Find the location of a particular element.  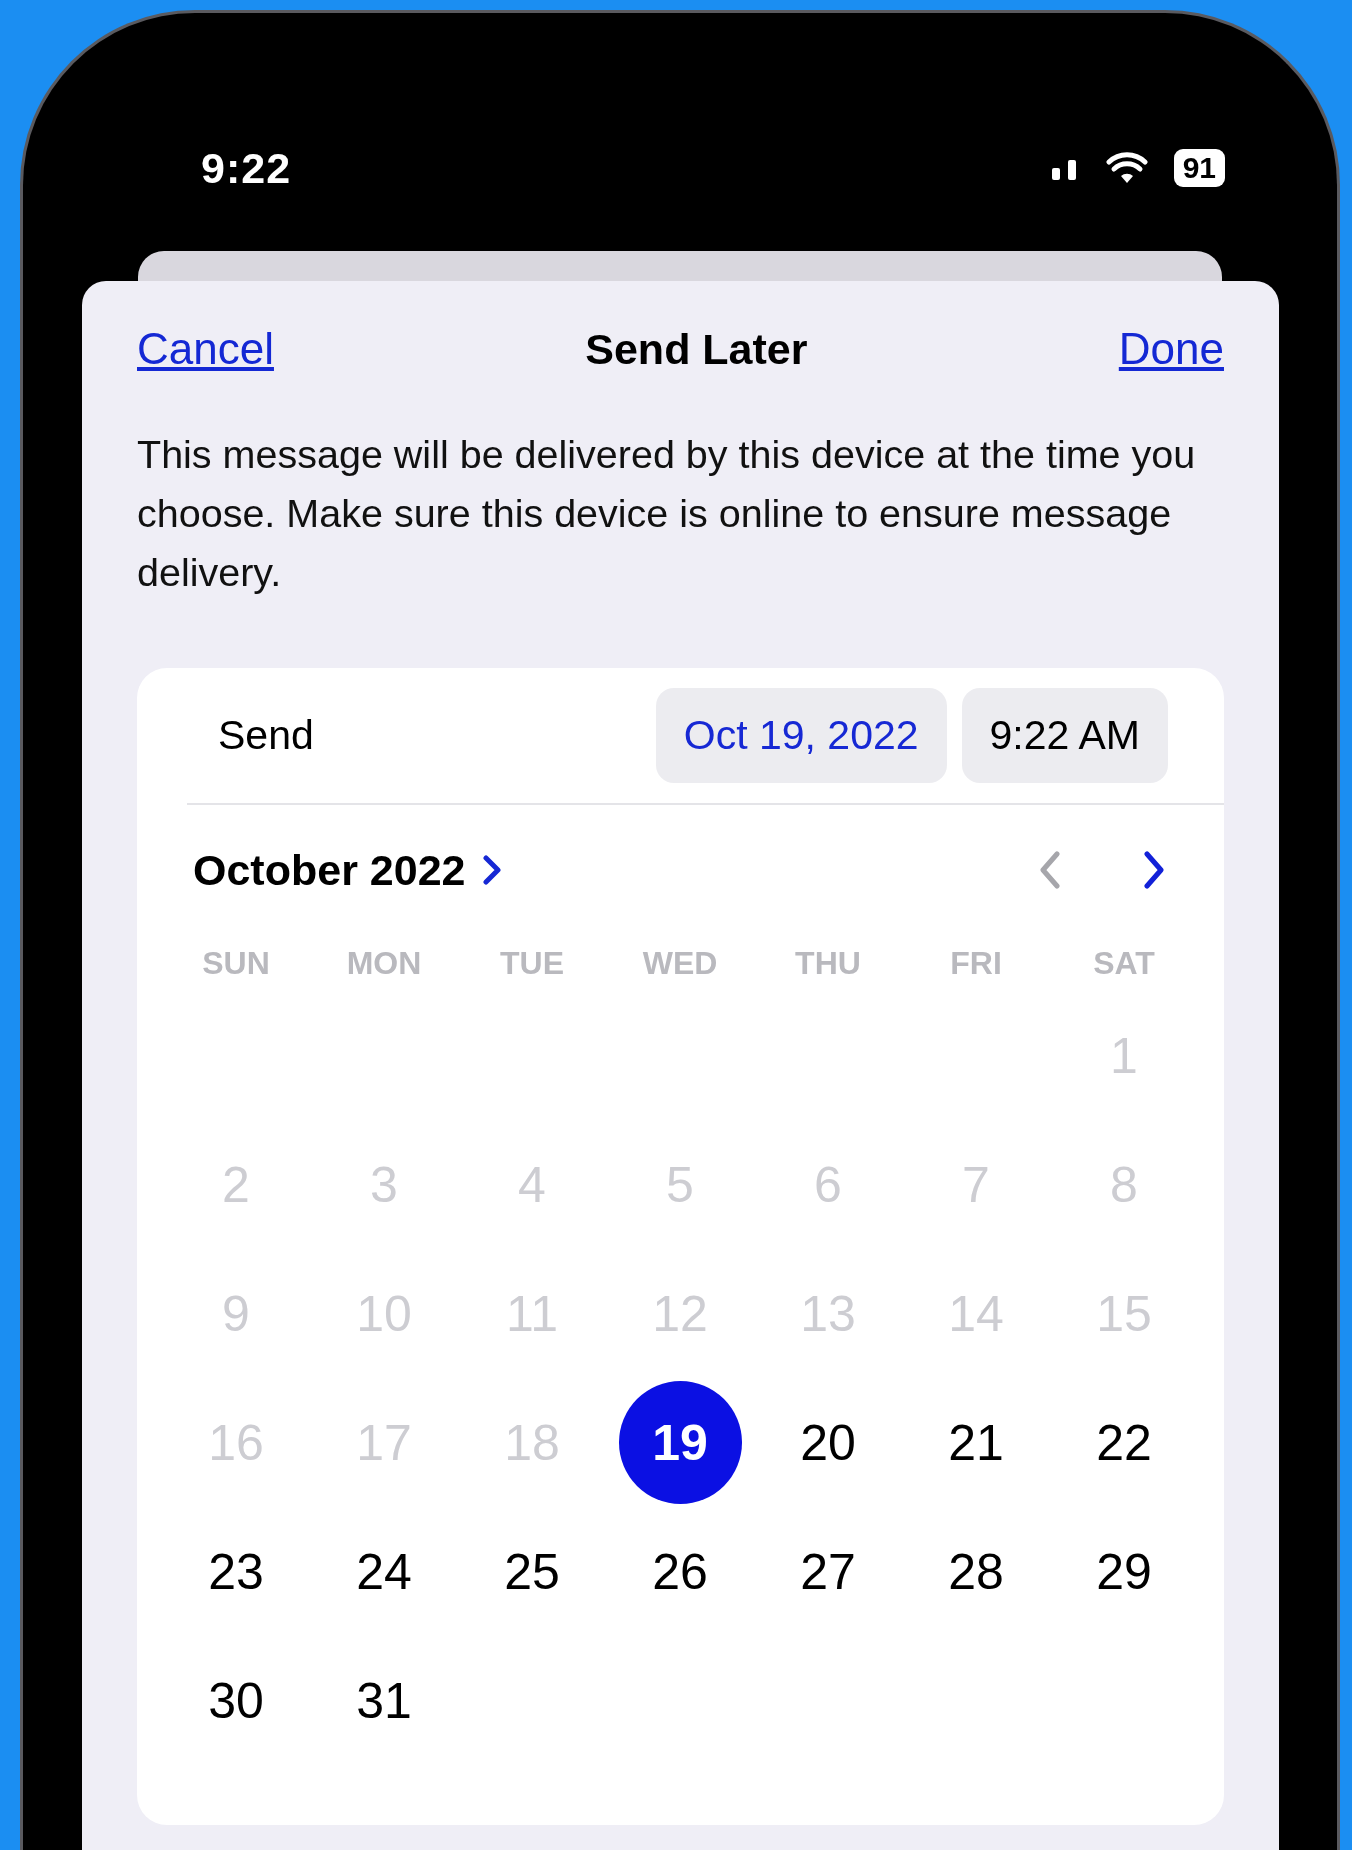

weekday-label: THU is located at coordinates (828, 963).